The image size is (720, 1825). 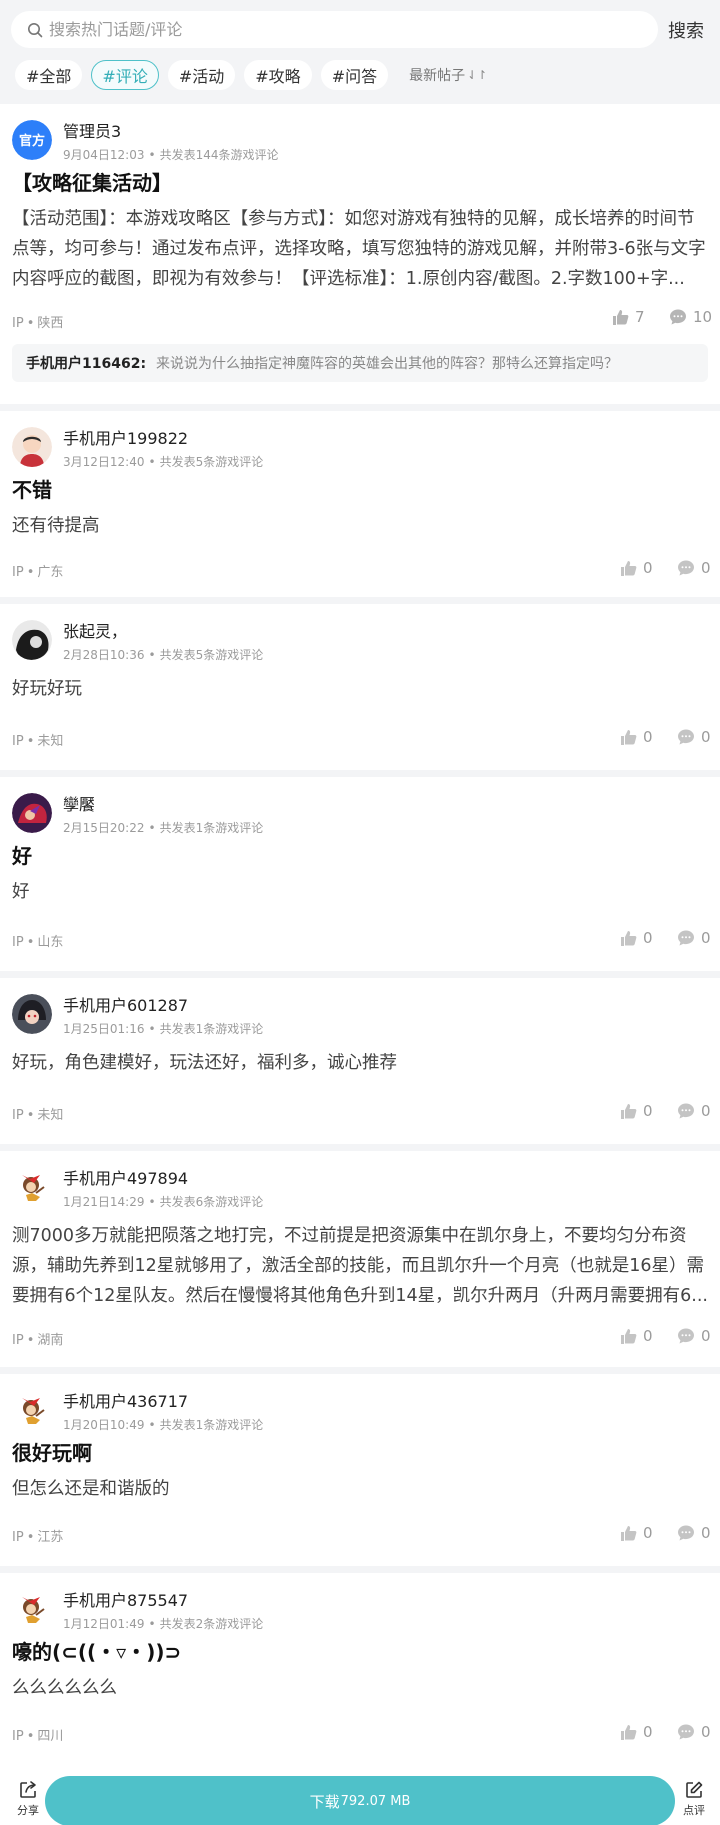 I want to click on tab-all: #全部, so click(x=49, y=75).